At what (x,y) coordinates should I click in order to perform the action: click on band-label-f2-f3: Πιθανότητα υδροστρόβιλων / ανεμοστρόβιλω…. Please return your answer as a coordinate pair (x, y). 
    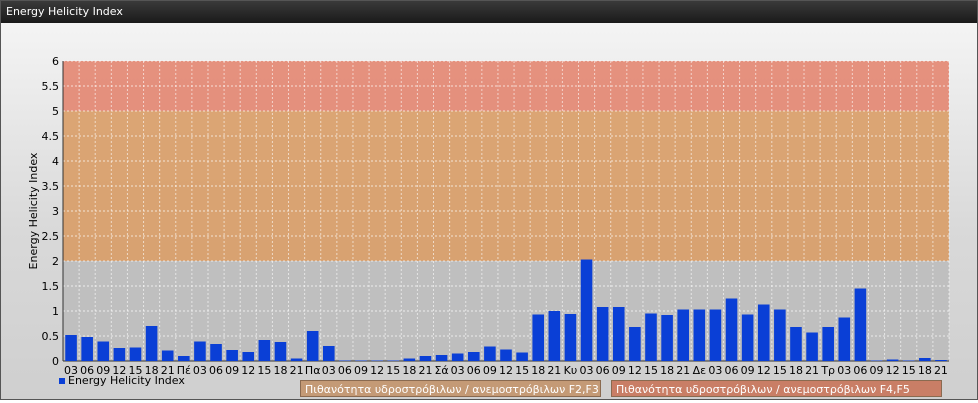
    Looking at the image, I should click on (450, 388).